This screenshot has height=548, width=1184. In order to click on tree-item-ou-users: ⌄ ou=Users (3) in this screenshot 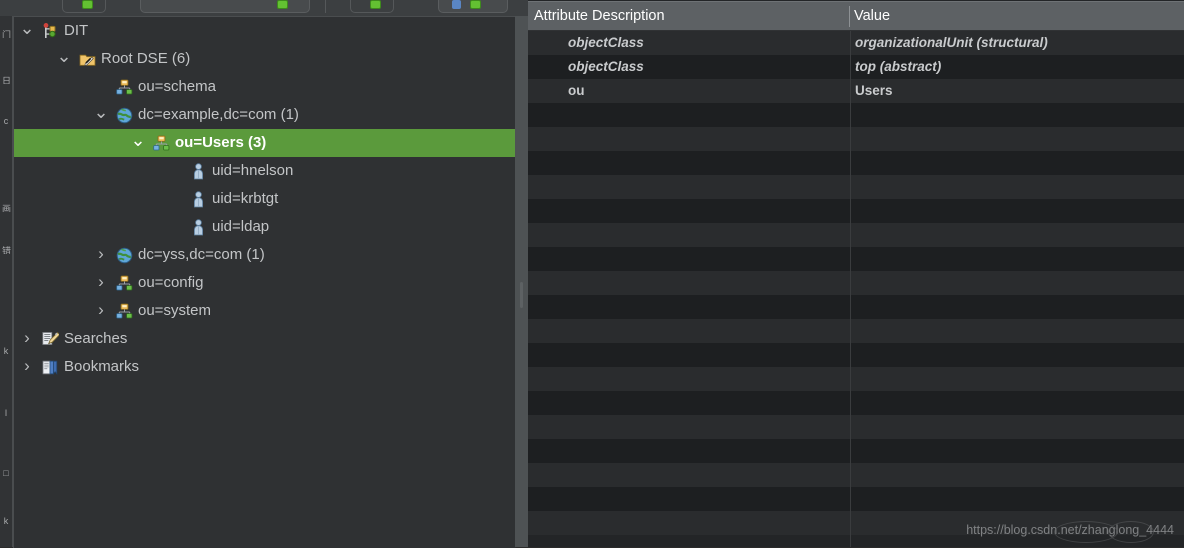, I will do `click(265, 143)`.